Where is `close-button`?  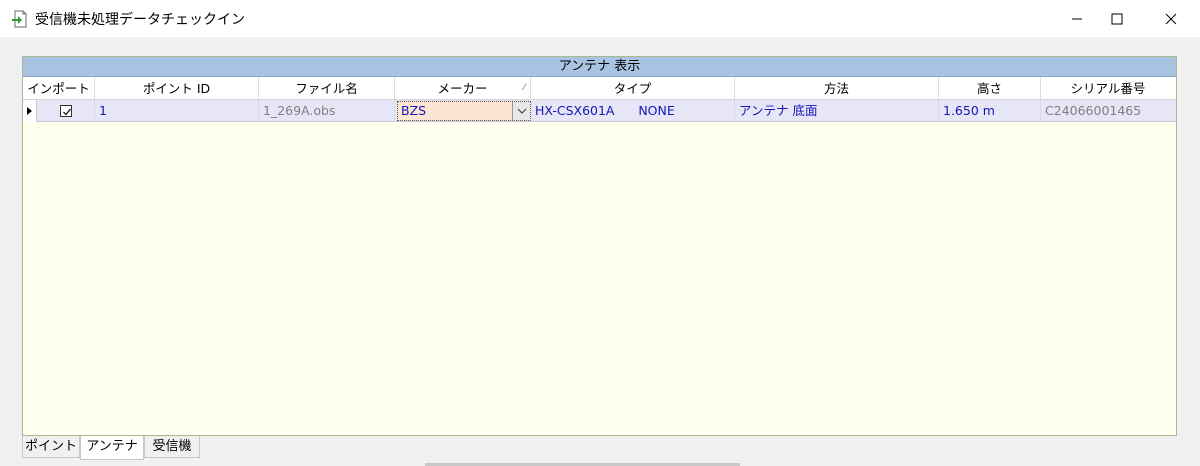 close-button is located at coordinates (1171, 18).